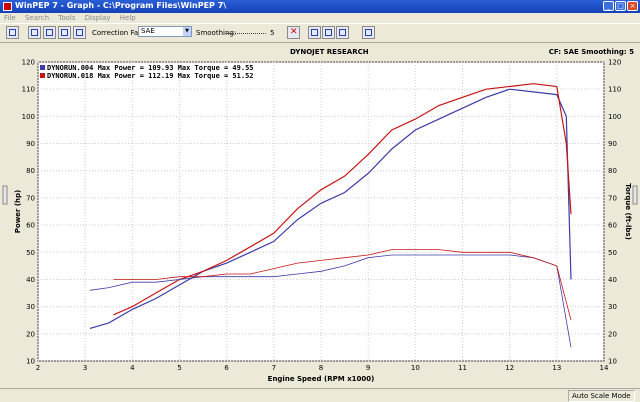 The height and width of the screenshot is (402, 640). I want to click on y-right-tick-label: 70, so click(612, 198).